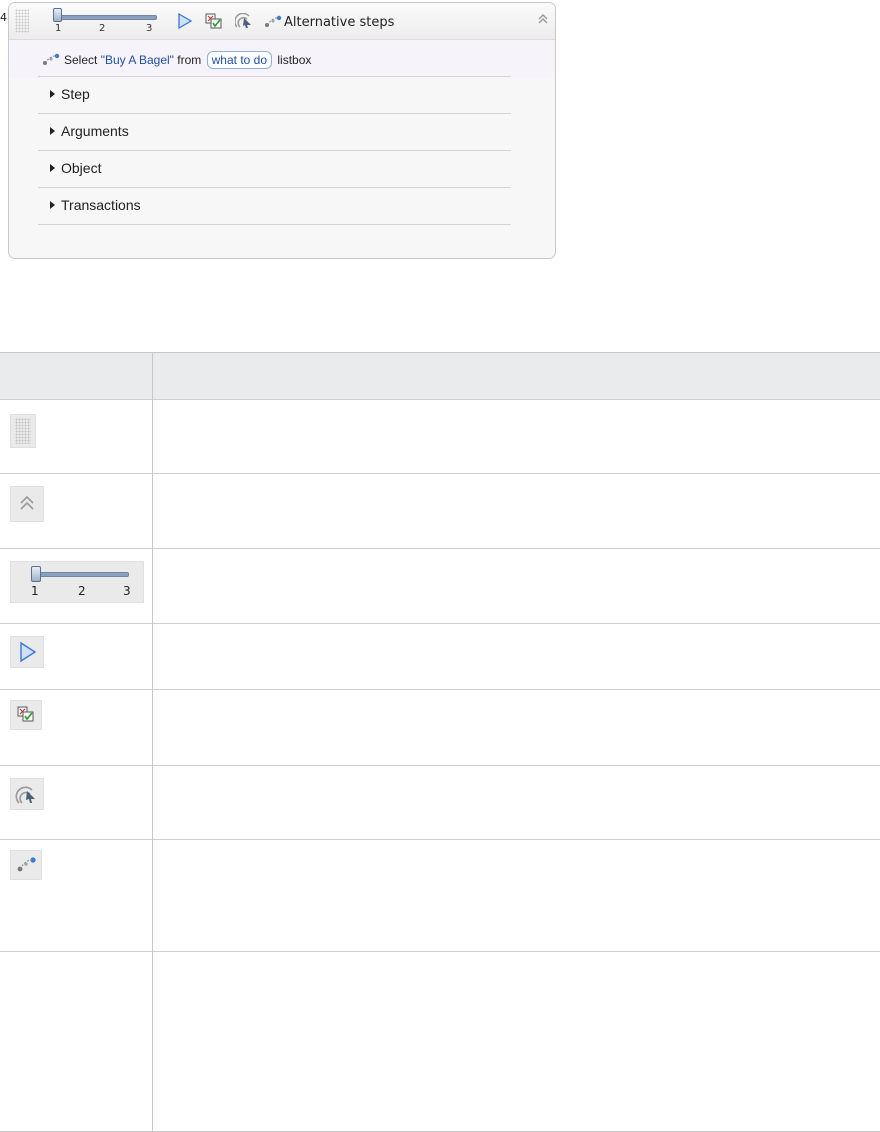  What do you see at coordinates (58, 28) in the screenshot?
I see `slider-tick-1: 1` at bounding box center [58, 28].